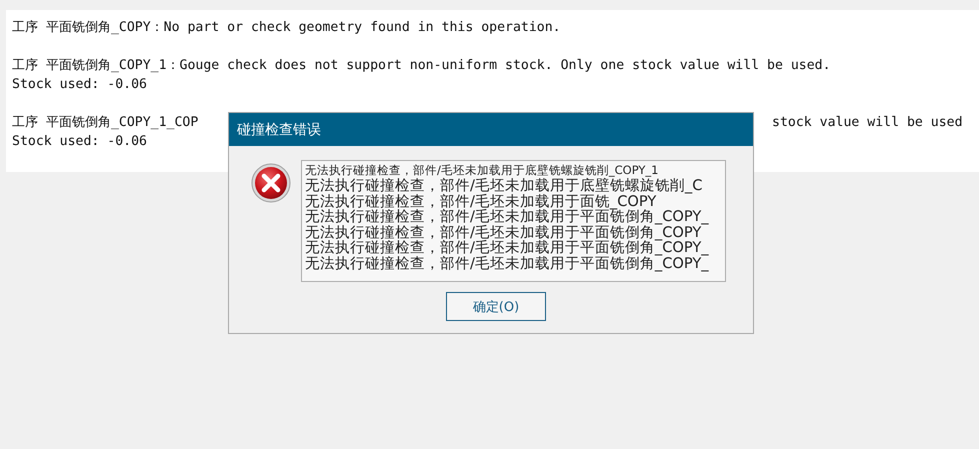 Image resolution: width=979 pixels, height=449 pixels. What do you see at coordinates (271, 183) in the screenshot?
I see `error-icon` at bounding box center [271, 183].